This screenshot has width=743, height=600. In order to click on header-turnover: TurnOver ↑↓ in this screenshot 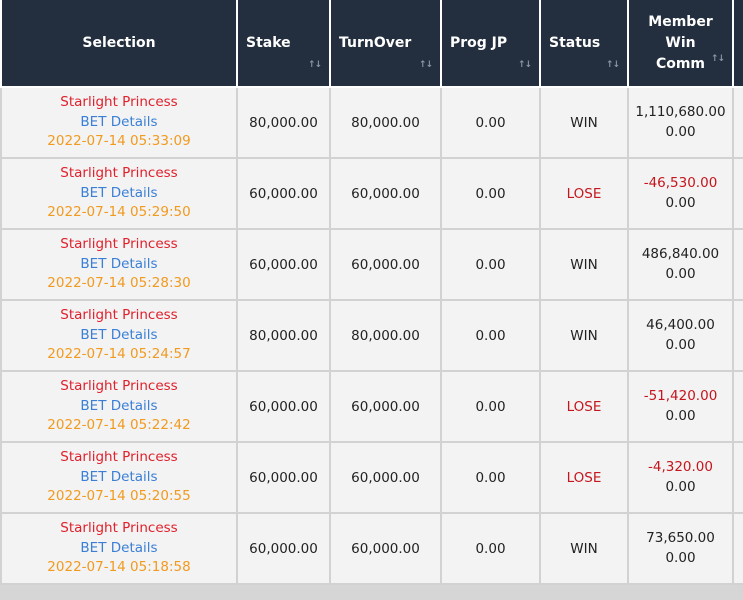, I will do `click(385, 44)`.